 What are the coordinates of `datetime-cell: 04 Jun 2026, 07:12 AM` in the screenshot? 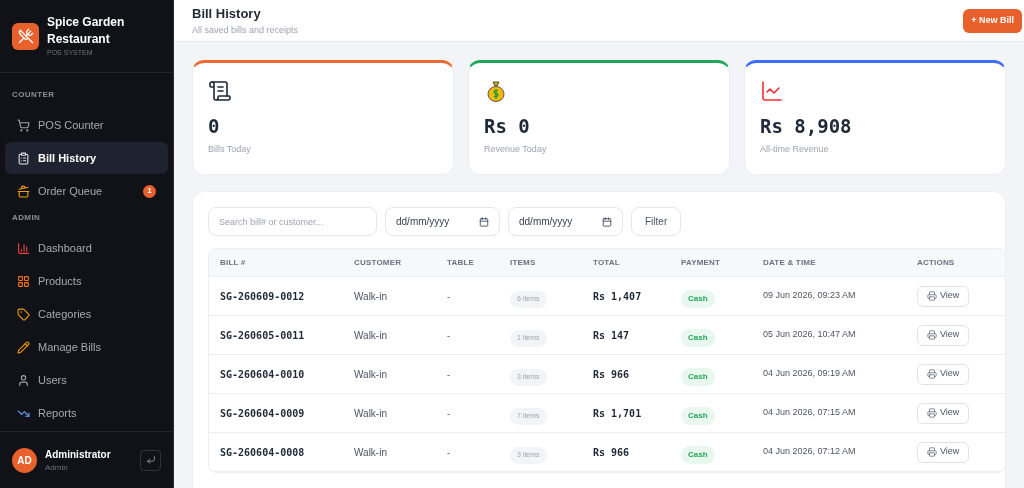 It's located at (829, 452).